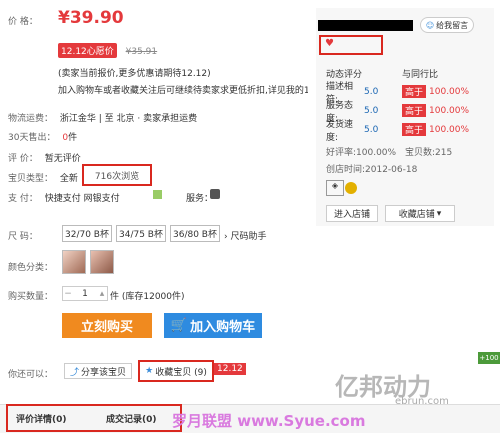 Image resolution: width=500 pixels, height=433 pixels. I want to click on rating-label: 发货速度:, so click(340, 131).